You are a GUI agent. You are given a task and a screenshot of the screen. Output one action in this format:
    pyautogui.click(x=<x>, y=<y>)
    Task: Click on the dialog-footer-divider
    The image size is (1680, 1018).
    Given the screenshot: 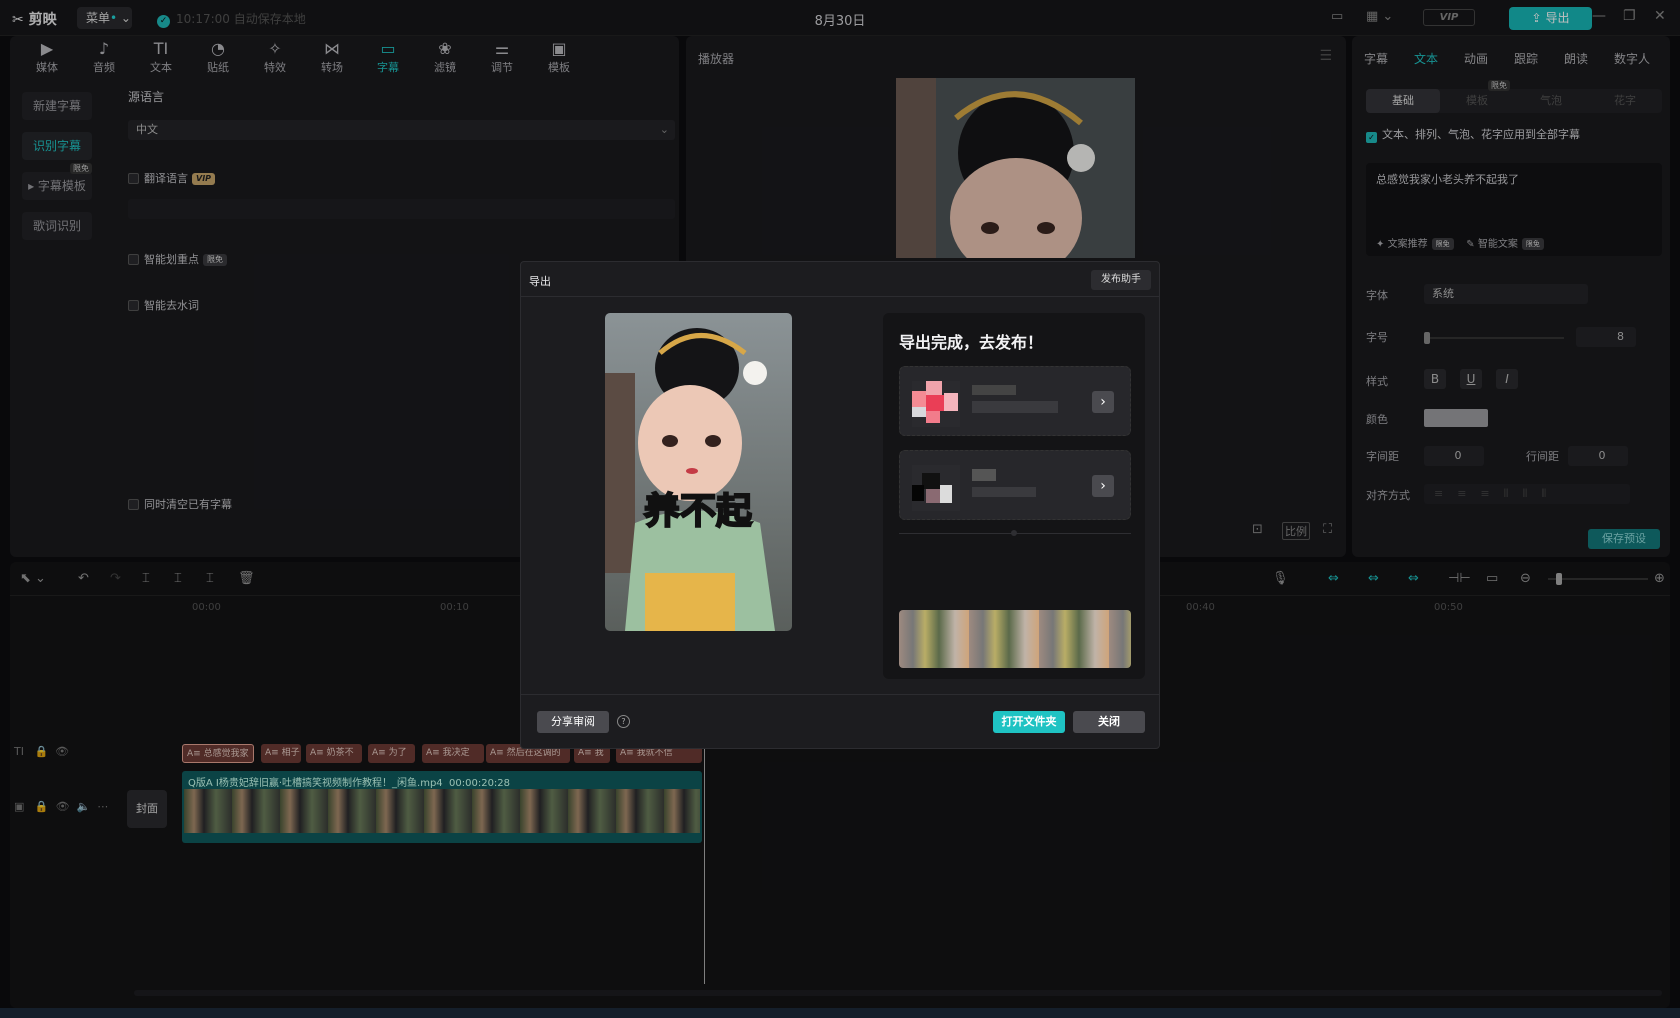 What is the action you would take?
    pyautogui.click(x=840, y=694)
    